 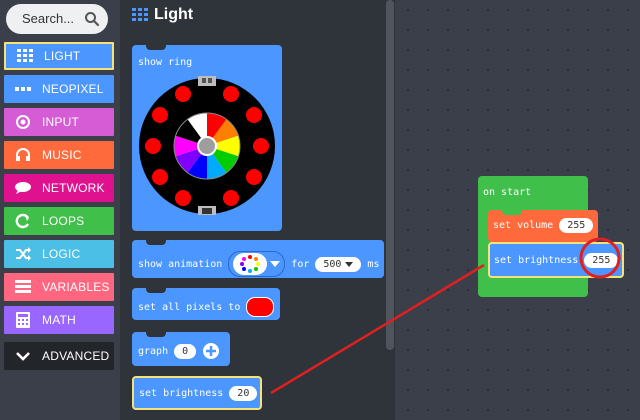 I want to click on show-animation-block: show animation for 500 ms, so click(x=258, y=259).